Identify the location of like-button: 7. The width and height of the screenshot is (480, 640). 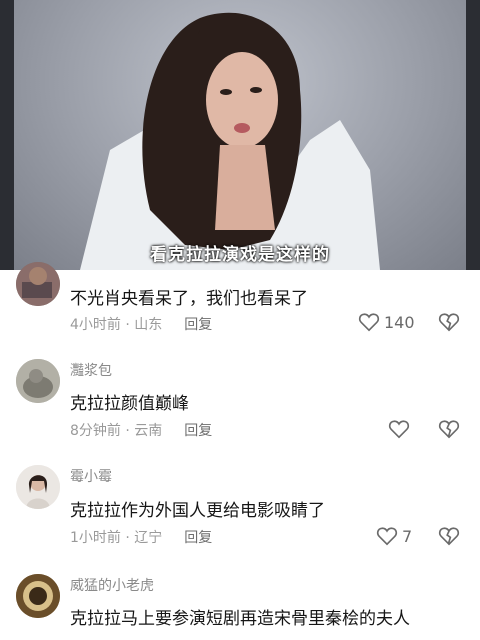
(394, 536).